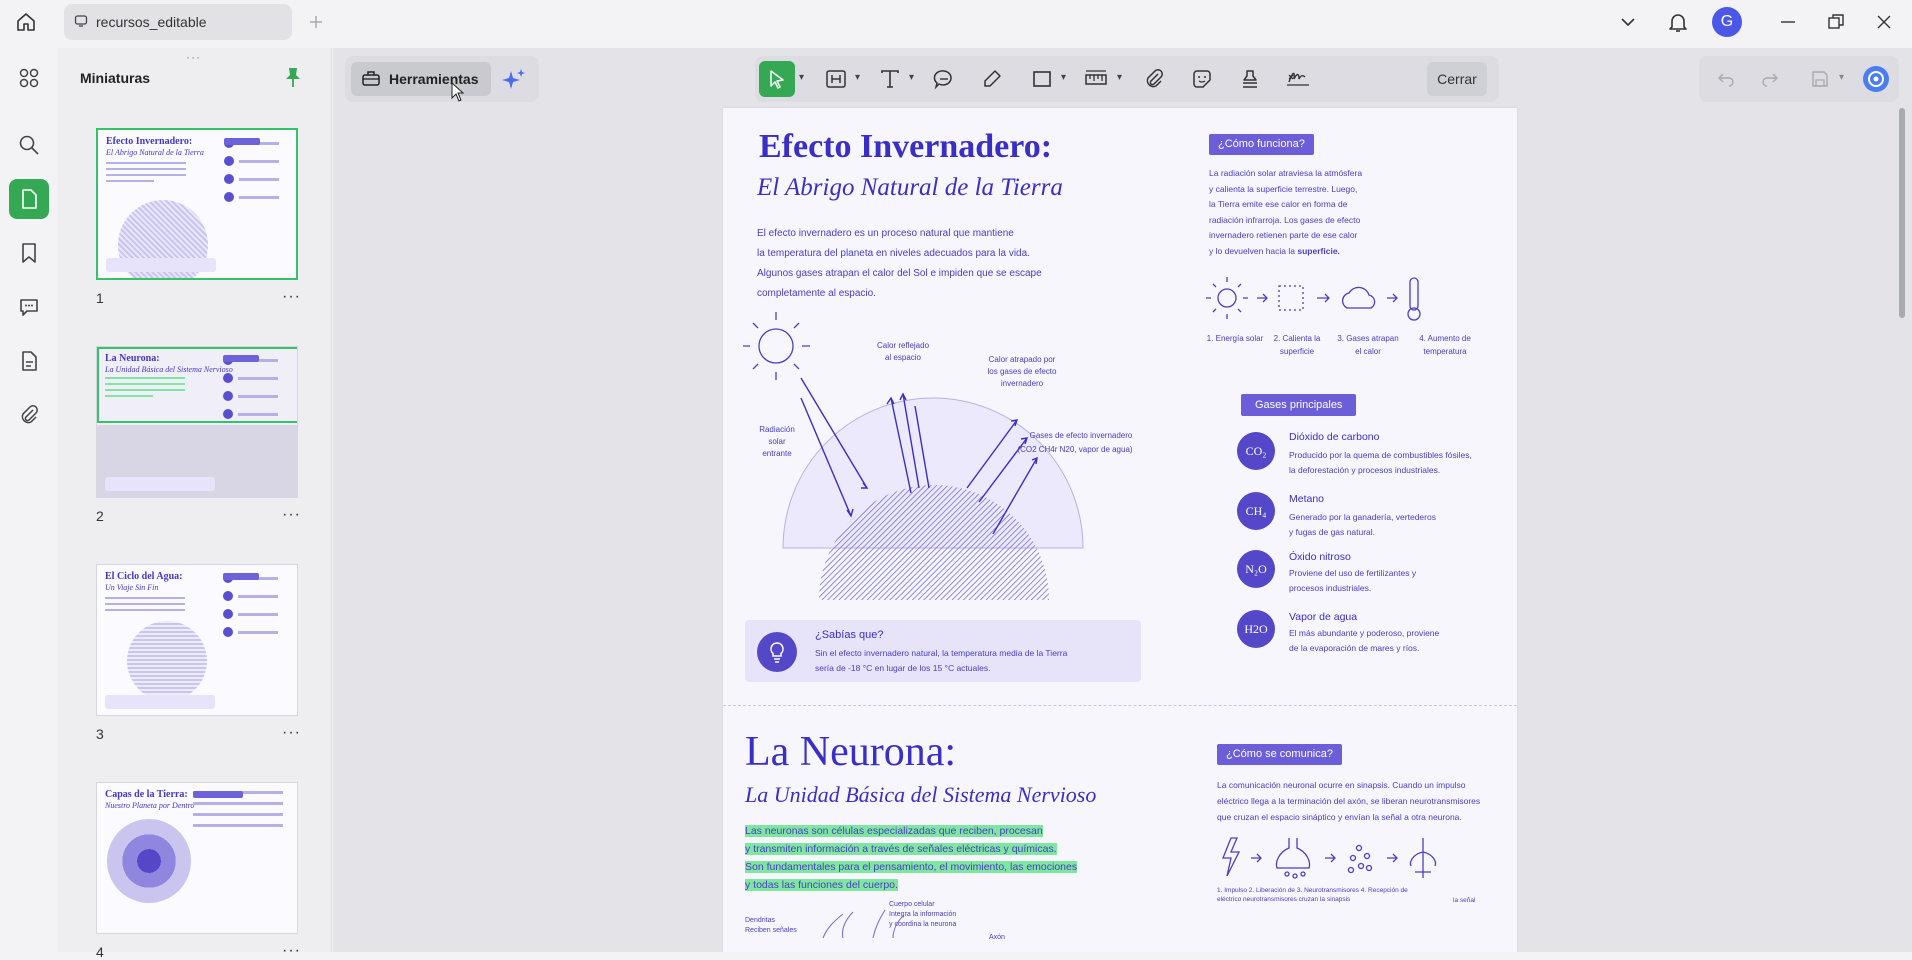 This screenshot has height=960, width=1912. I want to click on gas-name: Óxido nitroso, so click(1320, 557).